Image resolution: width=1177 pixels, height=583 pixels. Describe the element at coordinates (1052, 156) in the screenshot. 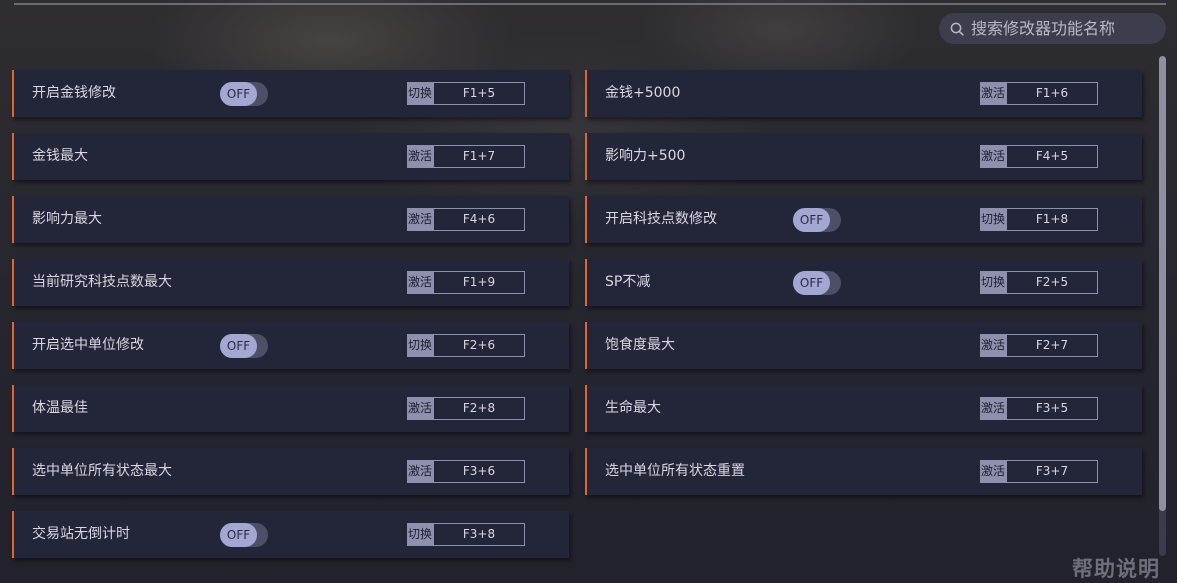

I see `hotkey-key: F4+5` at that location.